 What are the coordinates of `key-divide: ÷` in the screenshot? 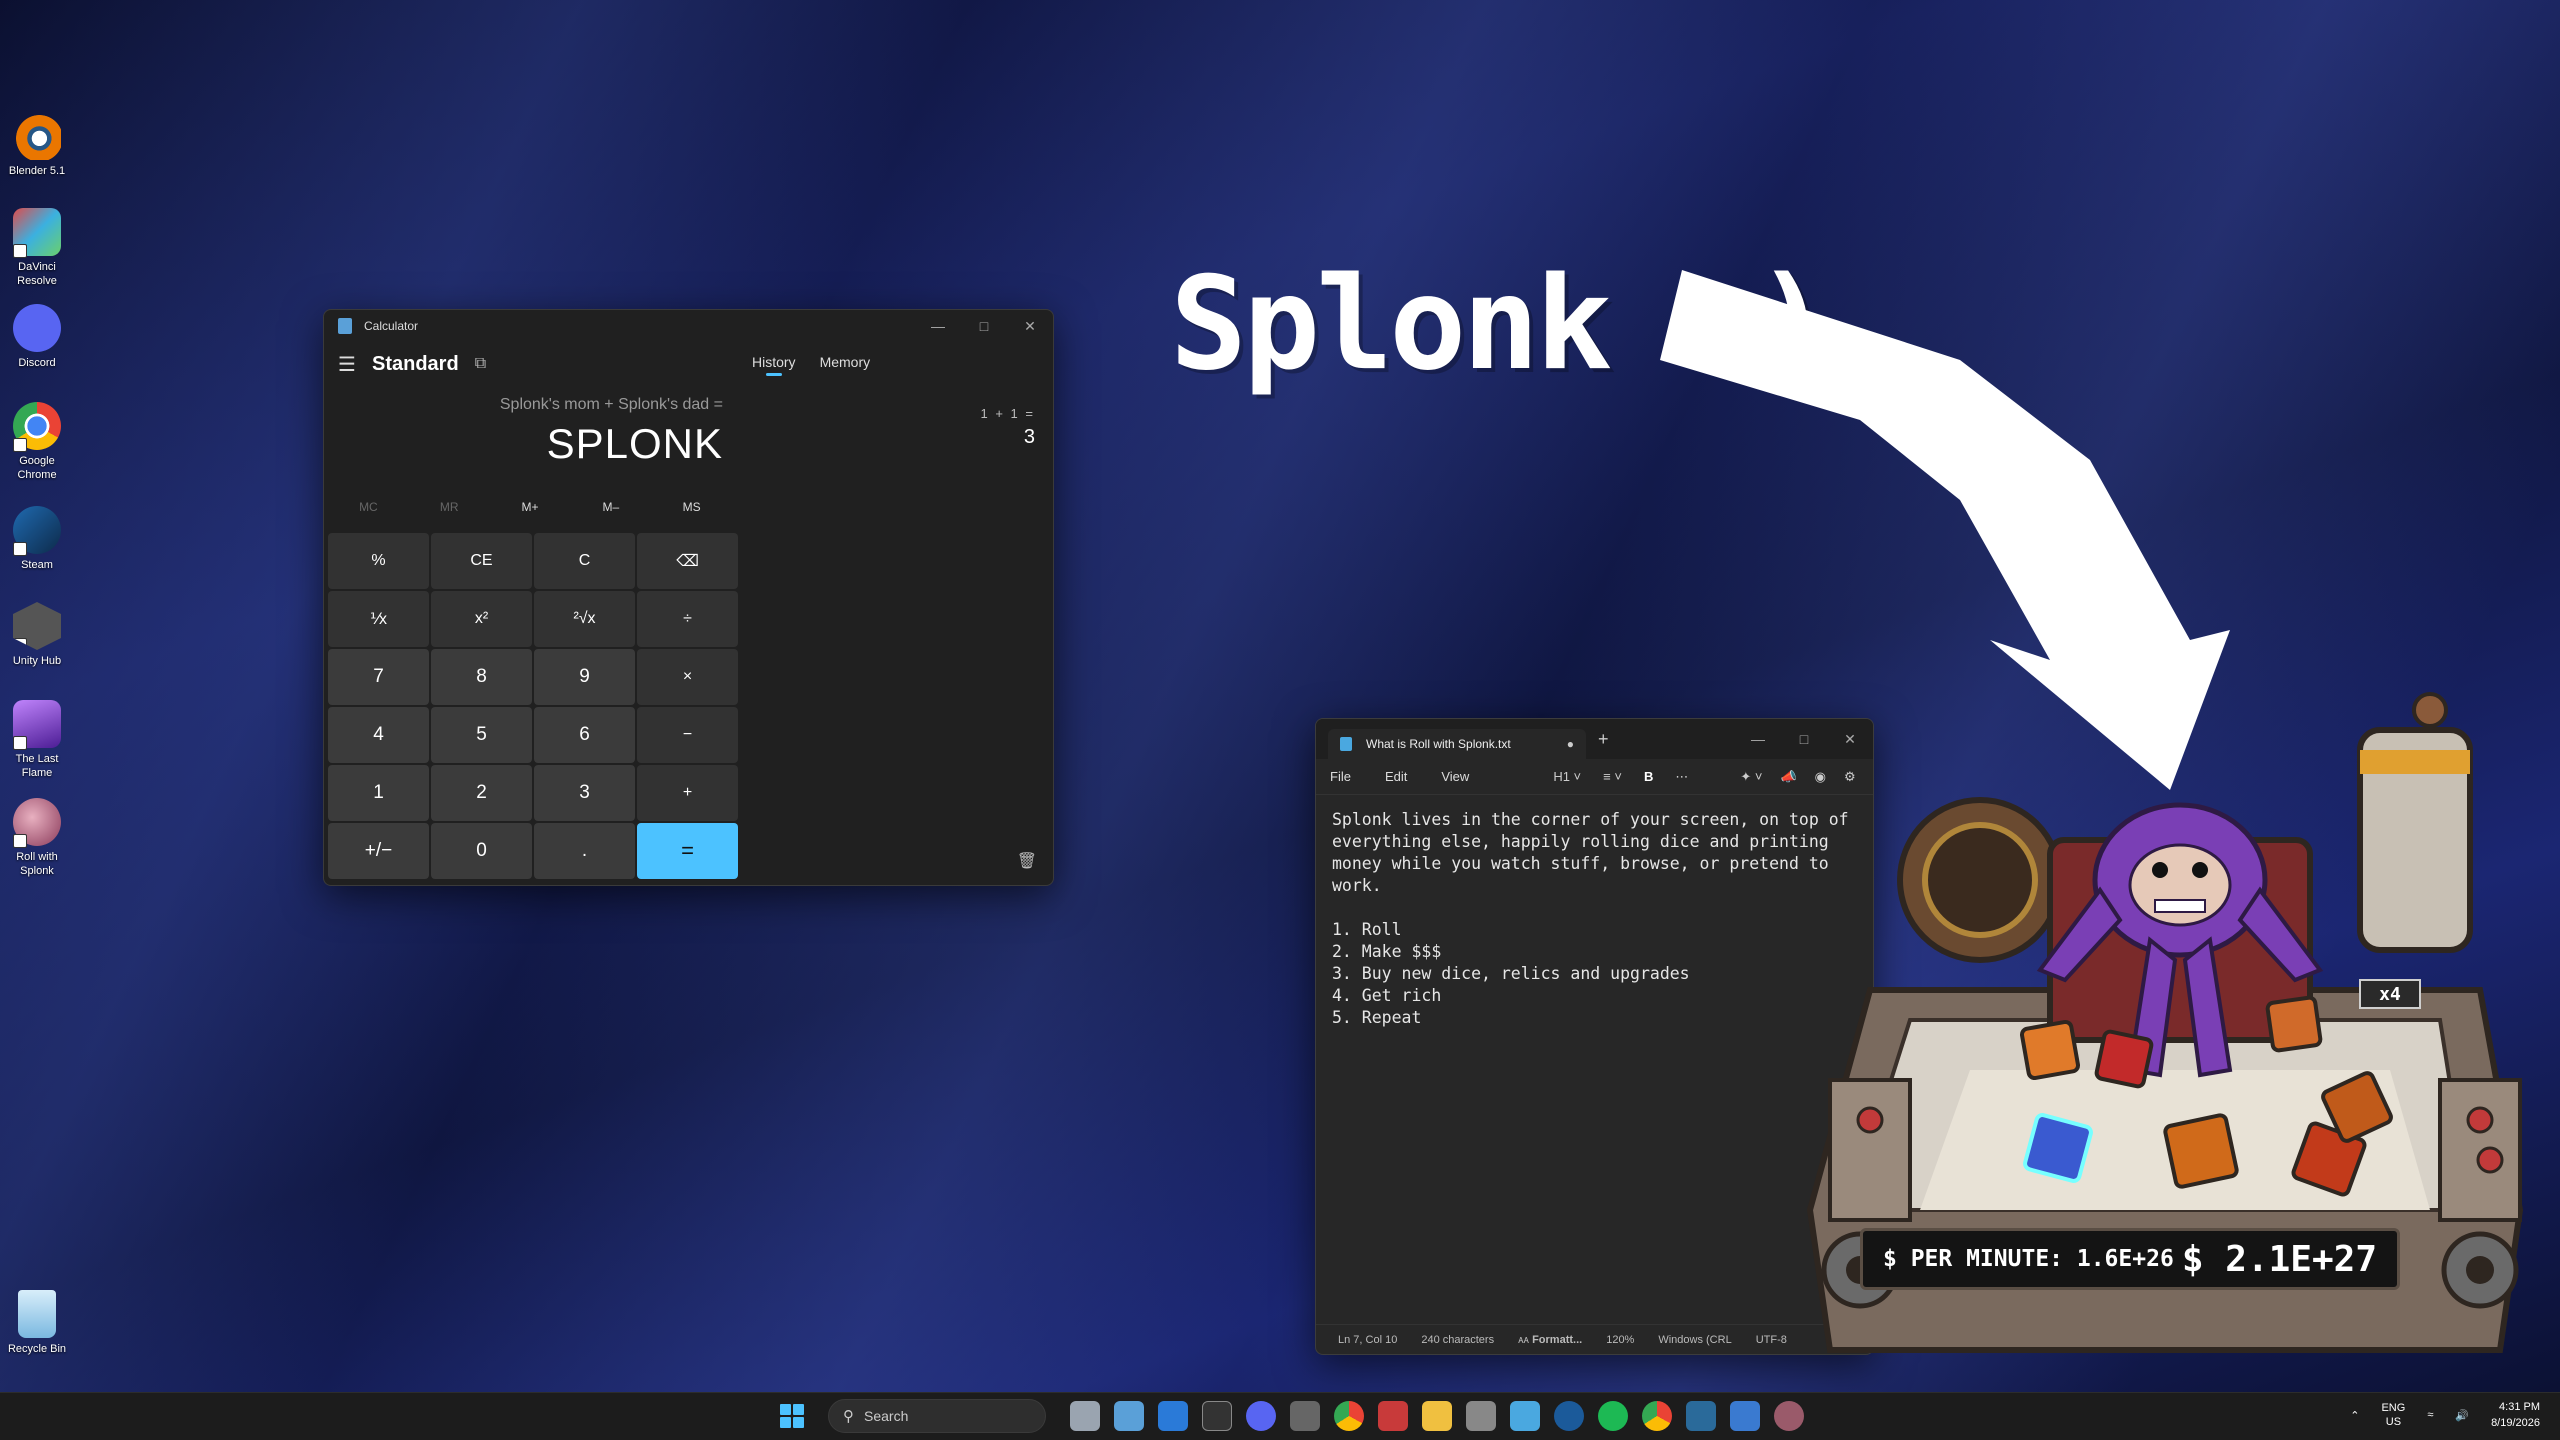 It's located at (687, 619).